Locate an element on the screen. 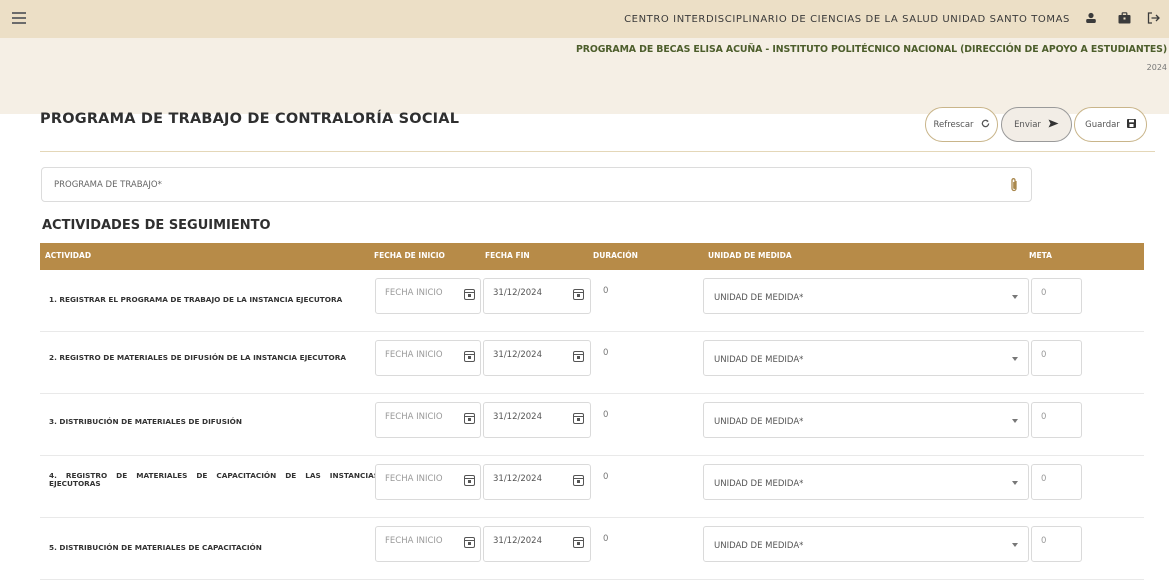  save-button-label: Guardar is located at coordinates (1102, 124).